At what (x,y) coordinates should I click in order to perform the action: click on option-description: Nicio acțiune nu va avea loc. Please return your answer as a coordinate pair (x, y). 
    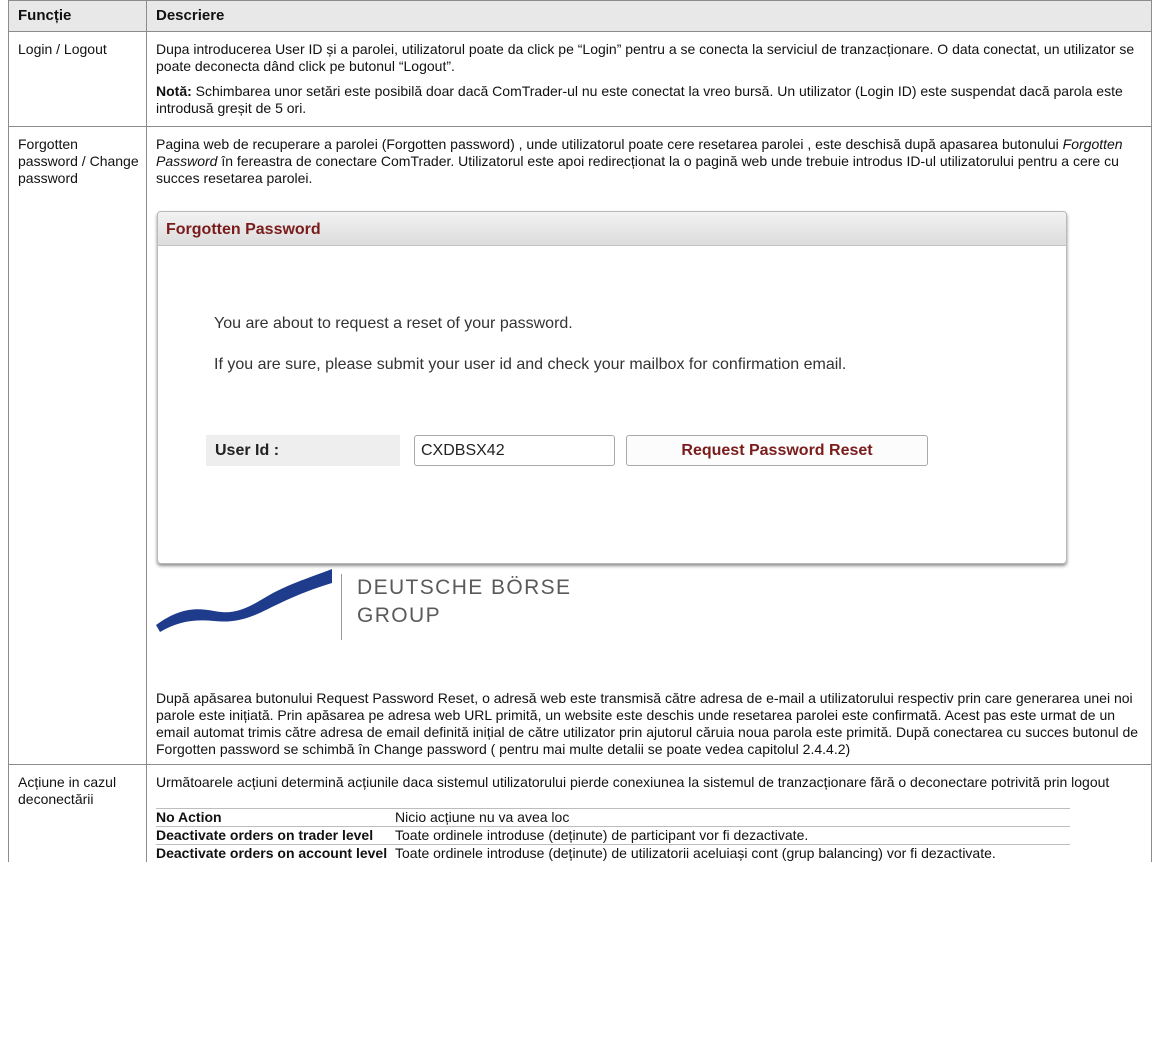
    Looking at the image, I should click on (482, 817).